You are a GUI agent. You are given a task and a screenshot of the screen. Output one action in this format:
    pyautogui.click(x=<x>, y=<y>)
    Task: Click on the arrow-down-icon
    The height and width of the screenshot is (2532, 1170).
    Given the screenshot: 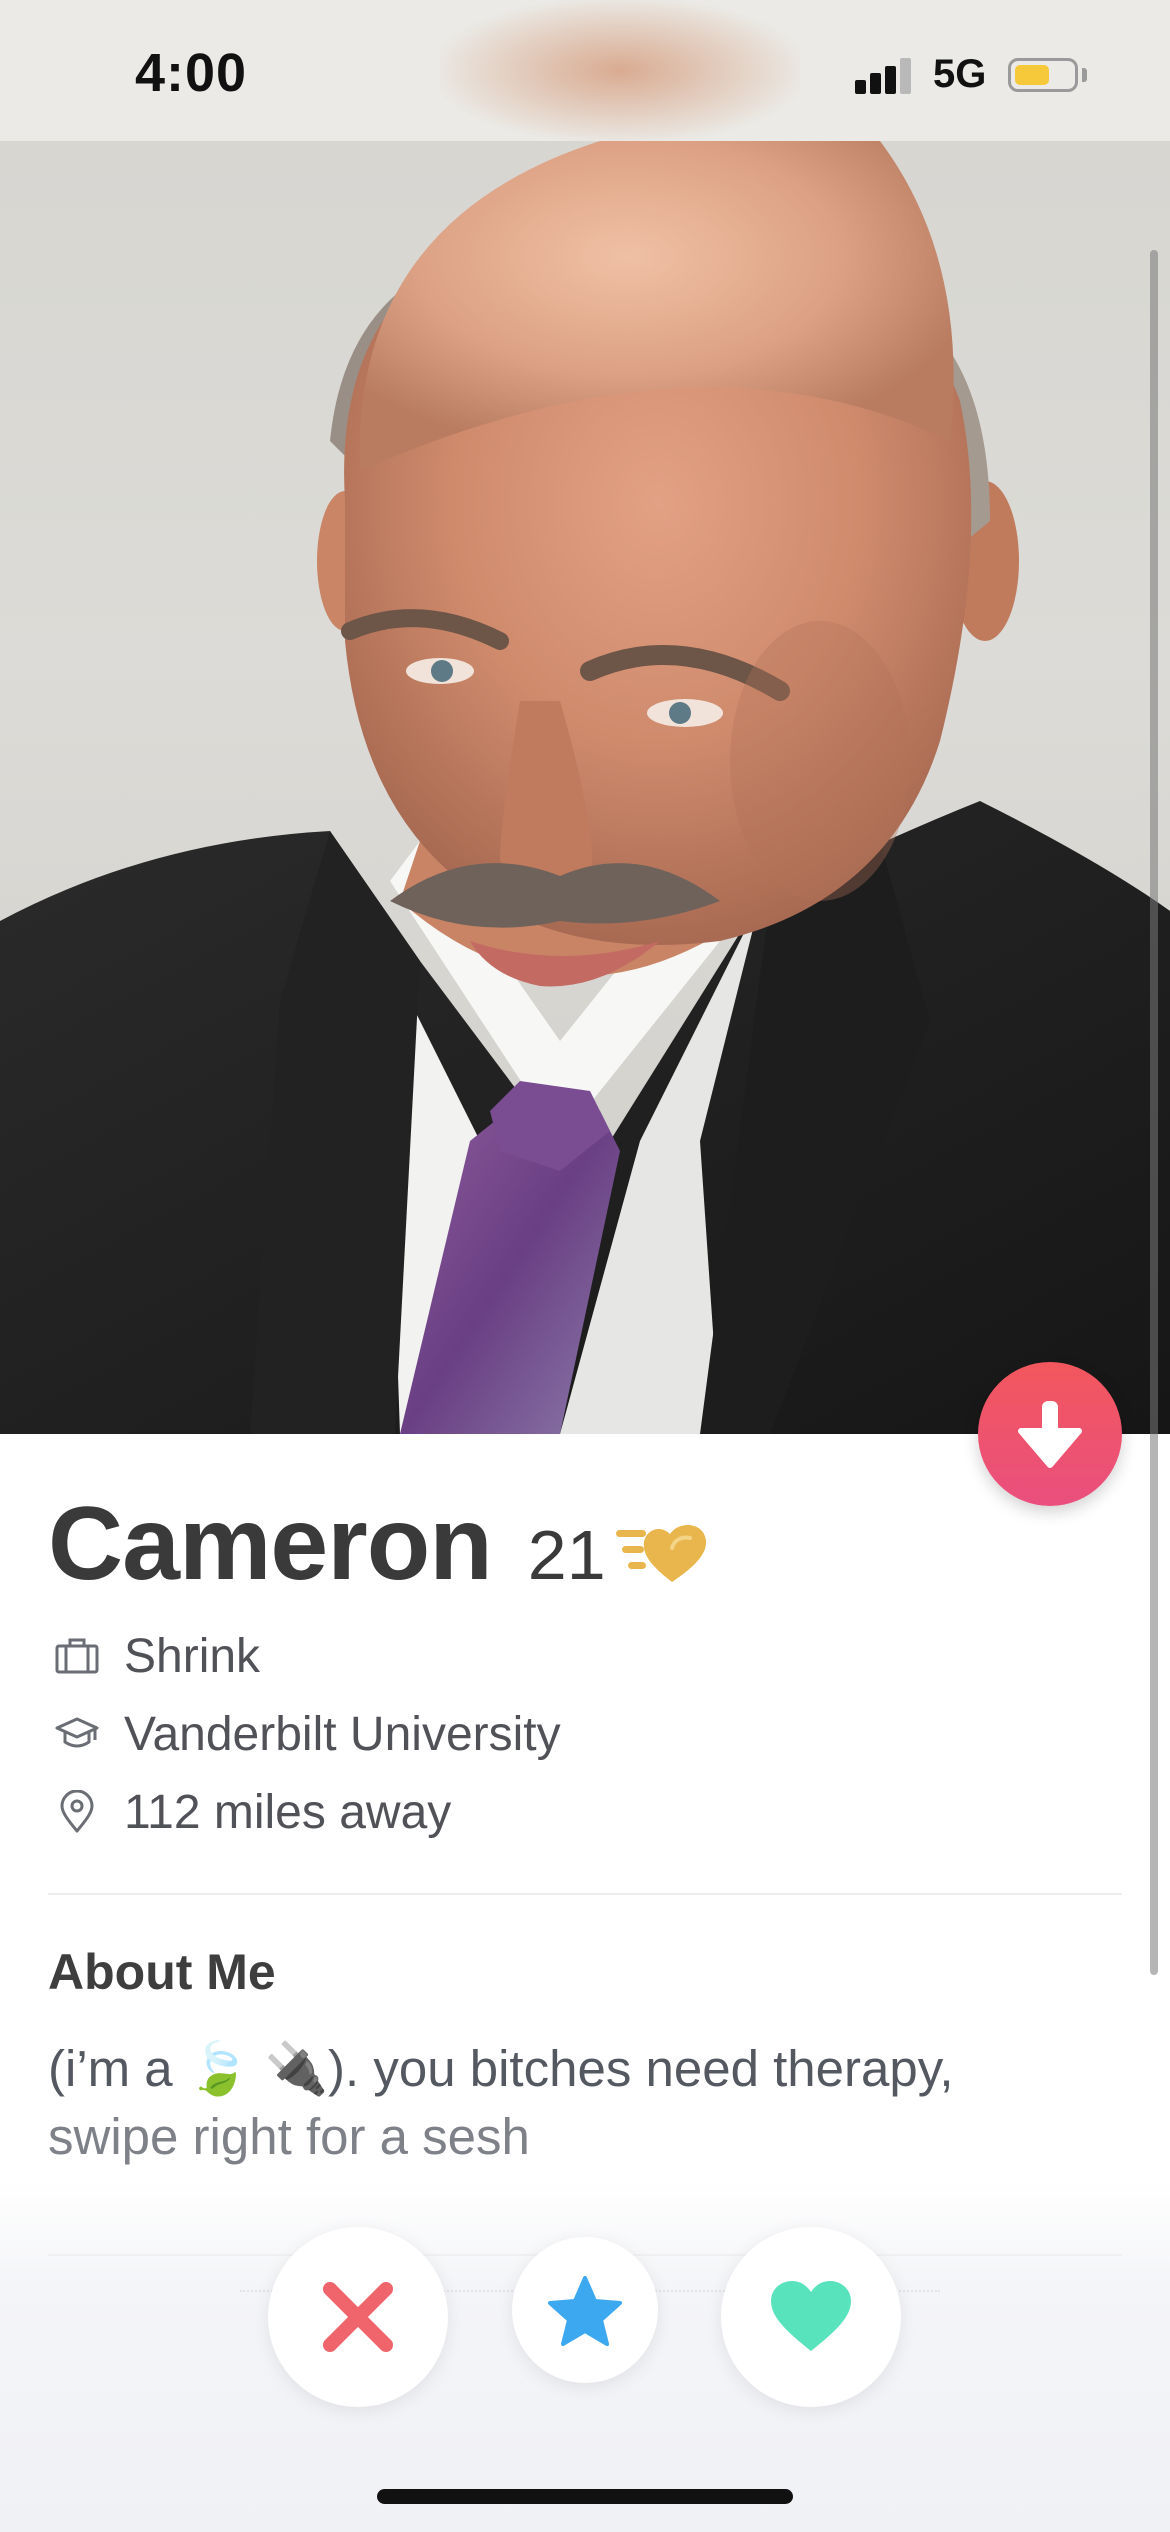 What is the action you would take?
    pyautogui.click(x=1050, y=1434)
    